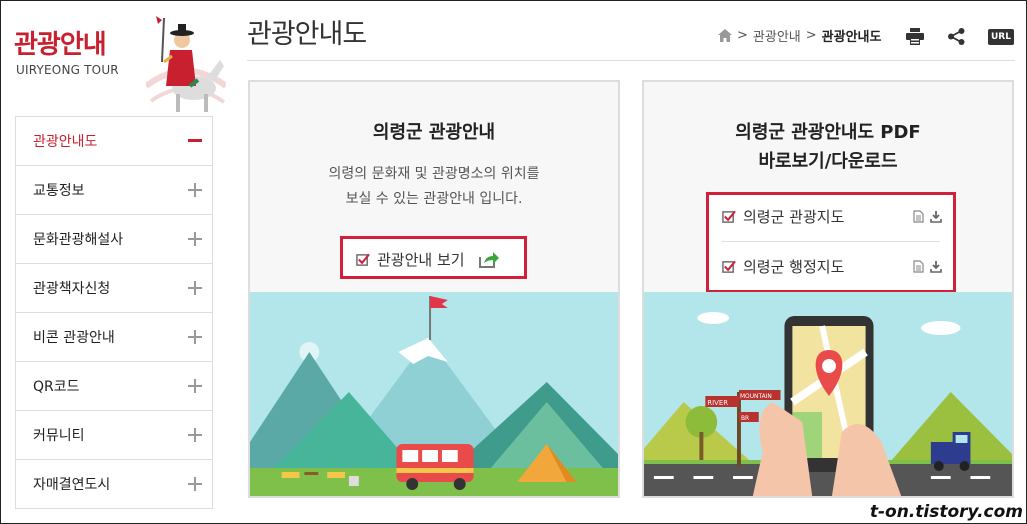 The image size is (1027, 524). I want to click on minus-icon, so click(195, 141).